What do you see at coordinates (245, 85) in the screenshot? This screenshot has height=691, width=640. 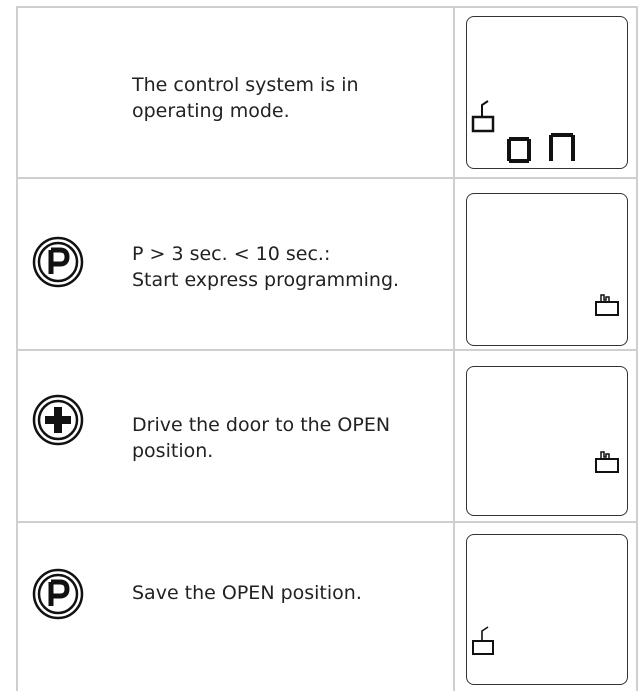 I see `step-text-line: The control system is in` at bounding box center [245, 85].